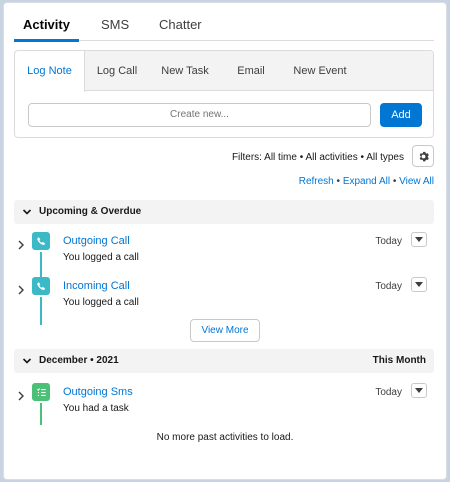 This screenshot has height=482, width=450. I want to click on section-title: Upcoming & Overdue, so click(90, 211).